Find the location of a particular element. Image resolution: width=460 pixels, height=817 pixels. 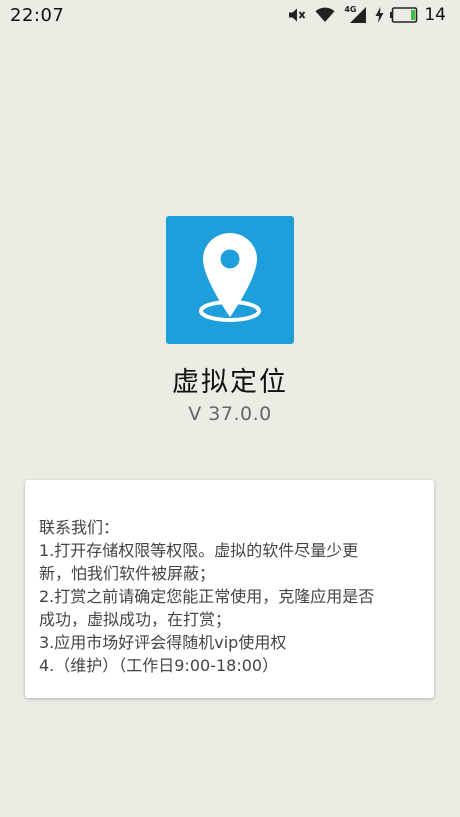

notice-line: 2.打赏之前请确定您能正常使用，克隆应用是否 is located at coordinates (207, 596).